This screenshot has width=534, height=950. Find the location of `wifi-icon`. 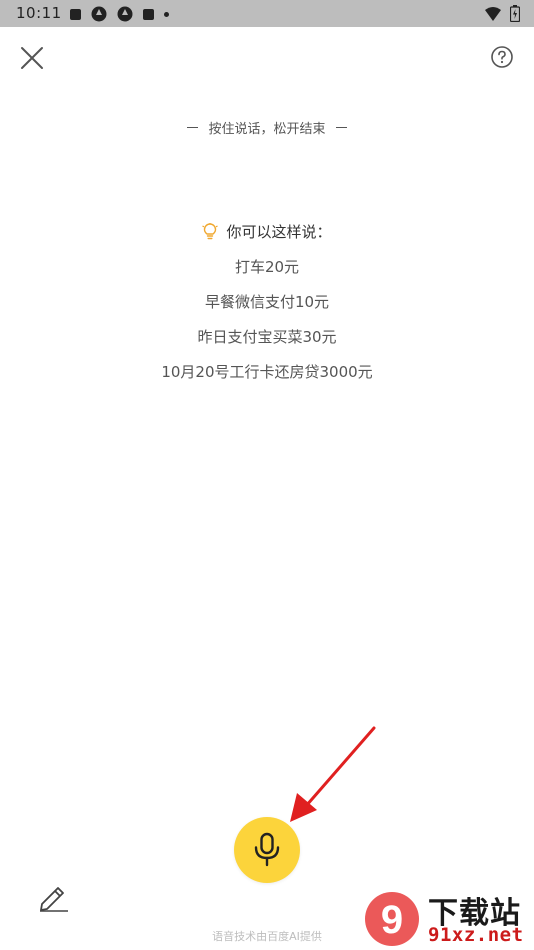

wifi-icon is located at coordinates (493, 13).